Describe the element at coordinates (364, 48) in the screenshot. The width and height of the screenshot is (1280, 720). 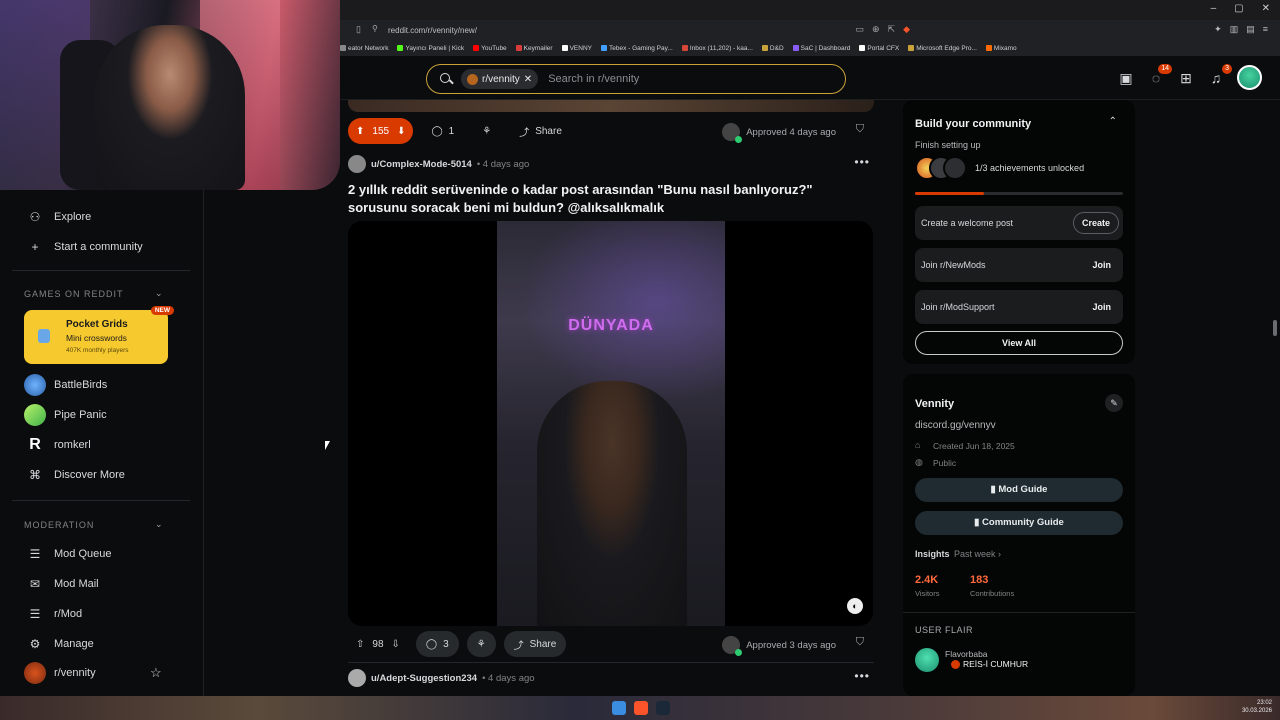
I see `bookmark-item: eator Network` at that location.